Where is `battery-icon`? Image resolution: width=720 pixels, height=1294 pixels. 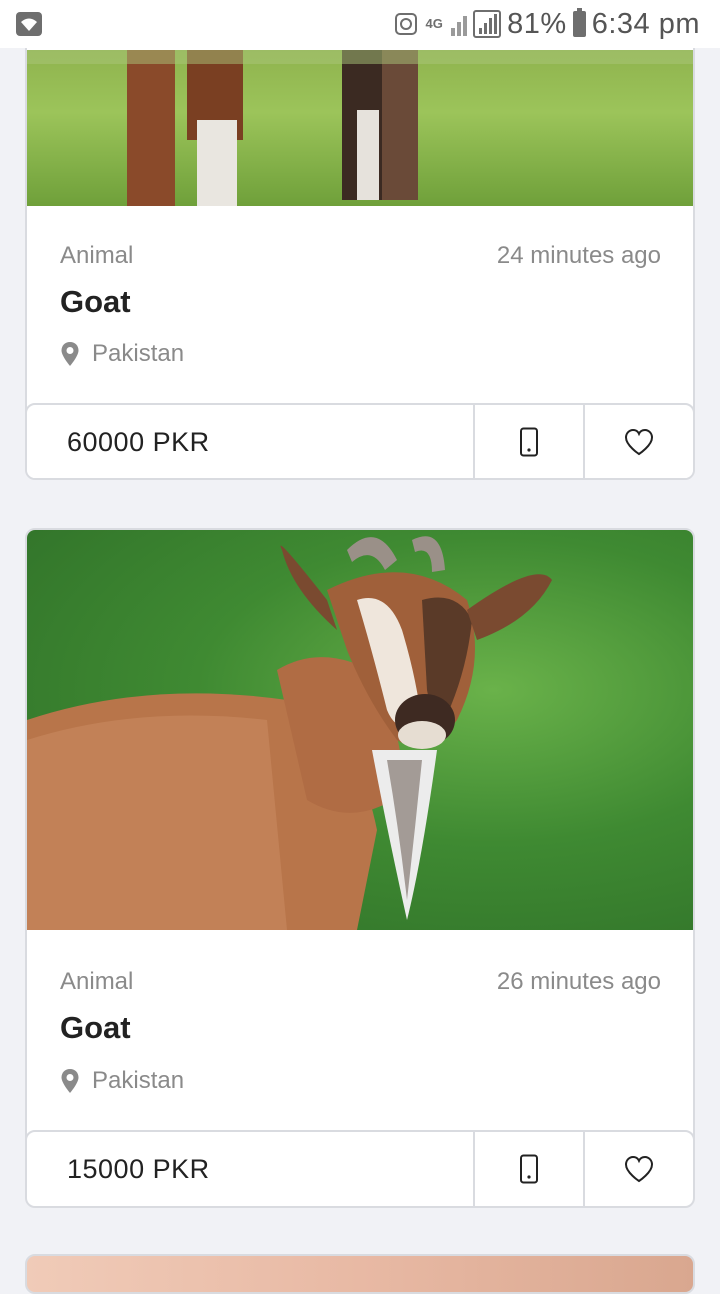 battery-icon is located at coordinates (579, 22).